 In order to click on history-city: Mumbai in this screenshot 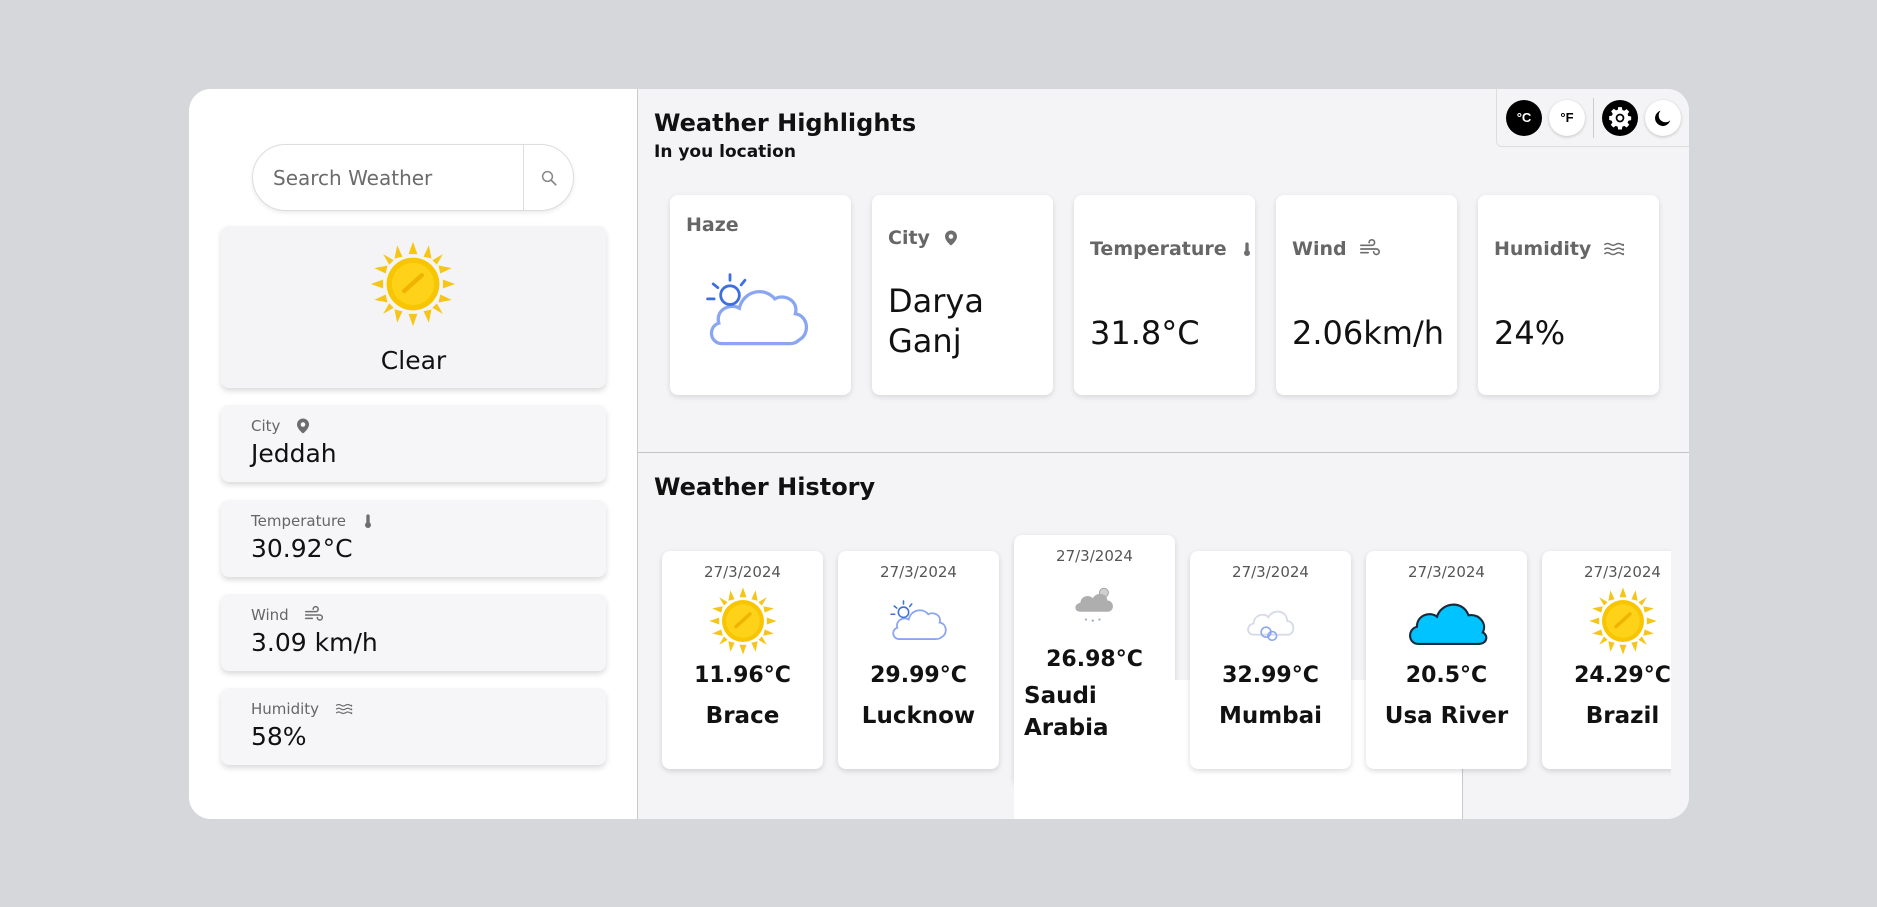, I will do `click(1270, 716)`.